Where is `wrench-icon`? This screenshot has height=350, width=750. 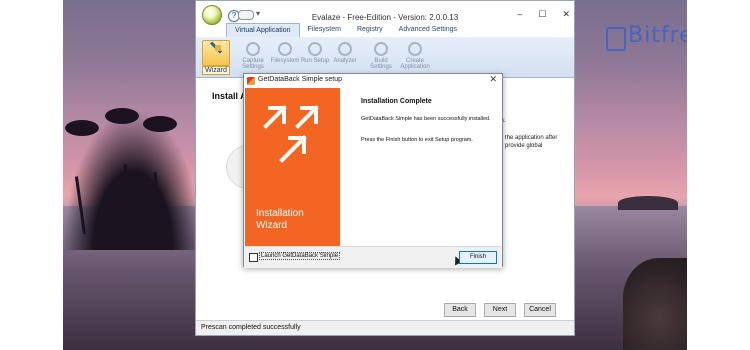 wrench-icon is located at coordinates (253, 49).